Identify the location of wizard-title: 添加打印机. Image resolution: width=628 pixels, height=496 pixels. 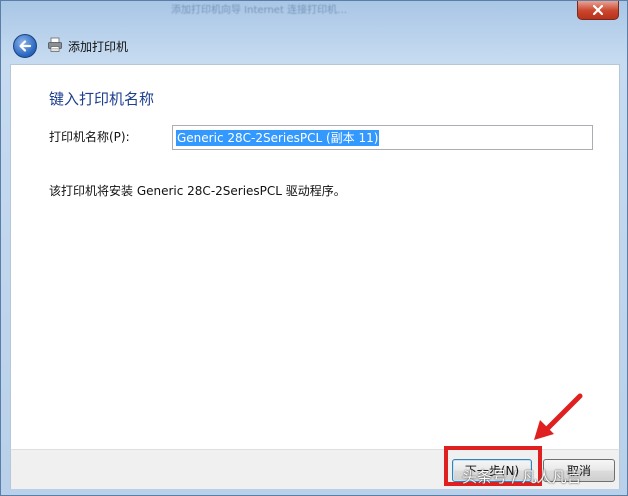
(98, 47).